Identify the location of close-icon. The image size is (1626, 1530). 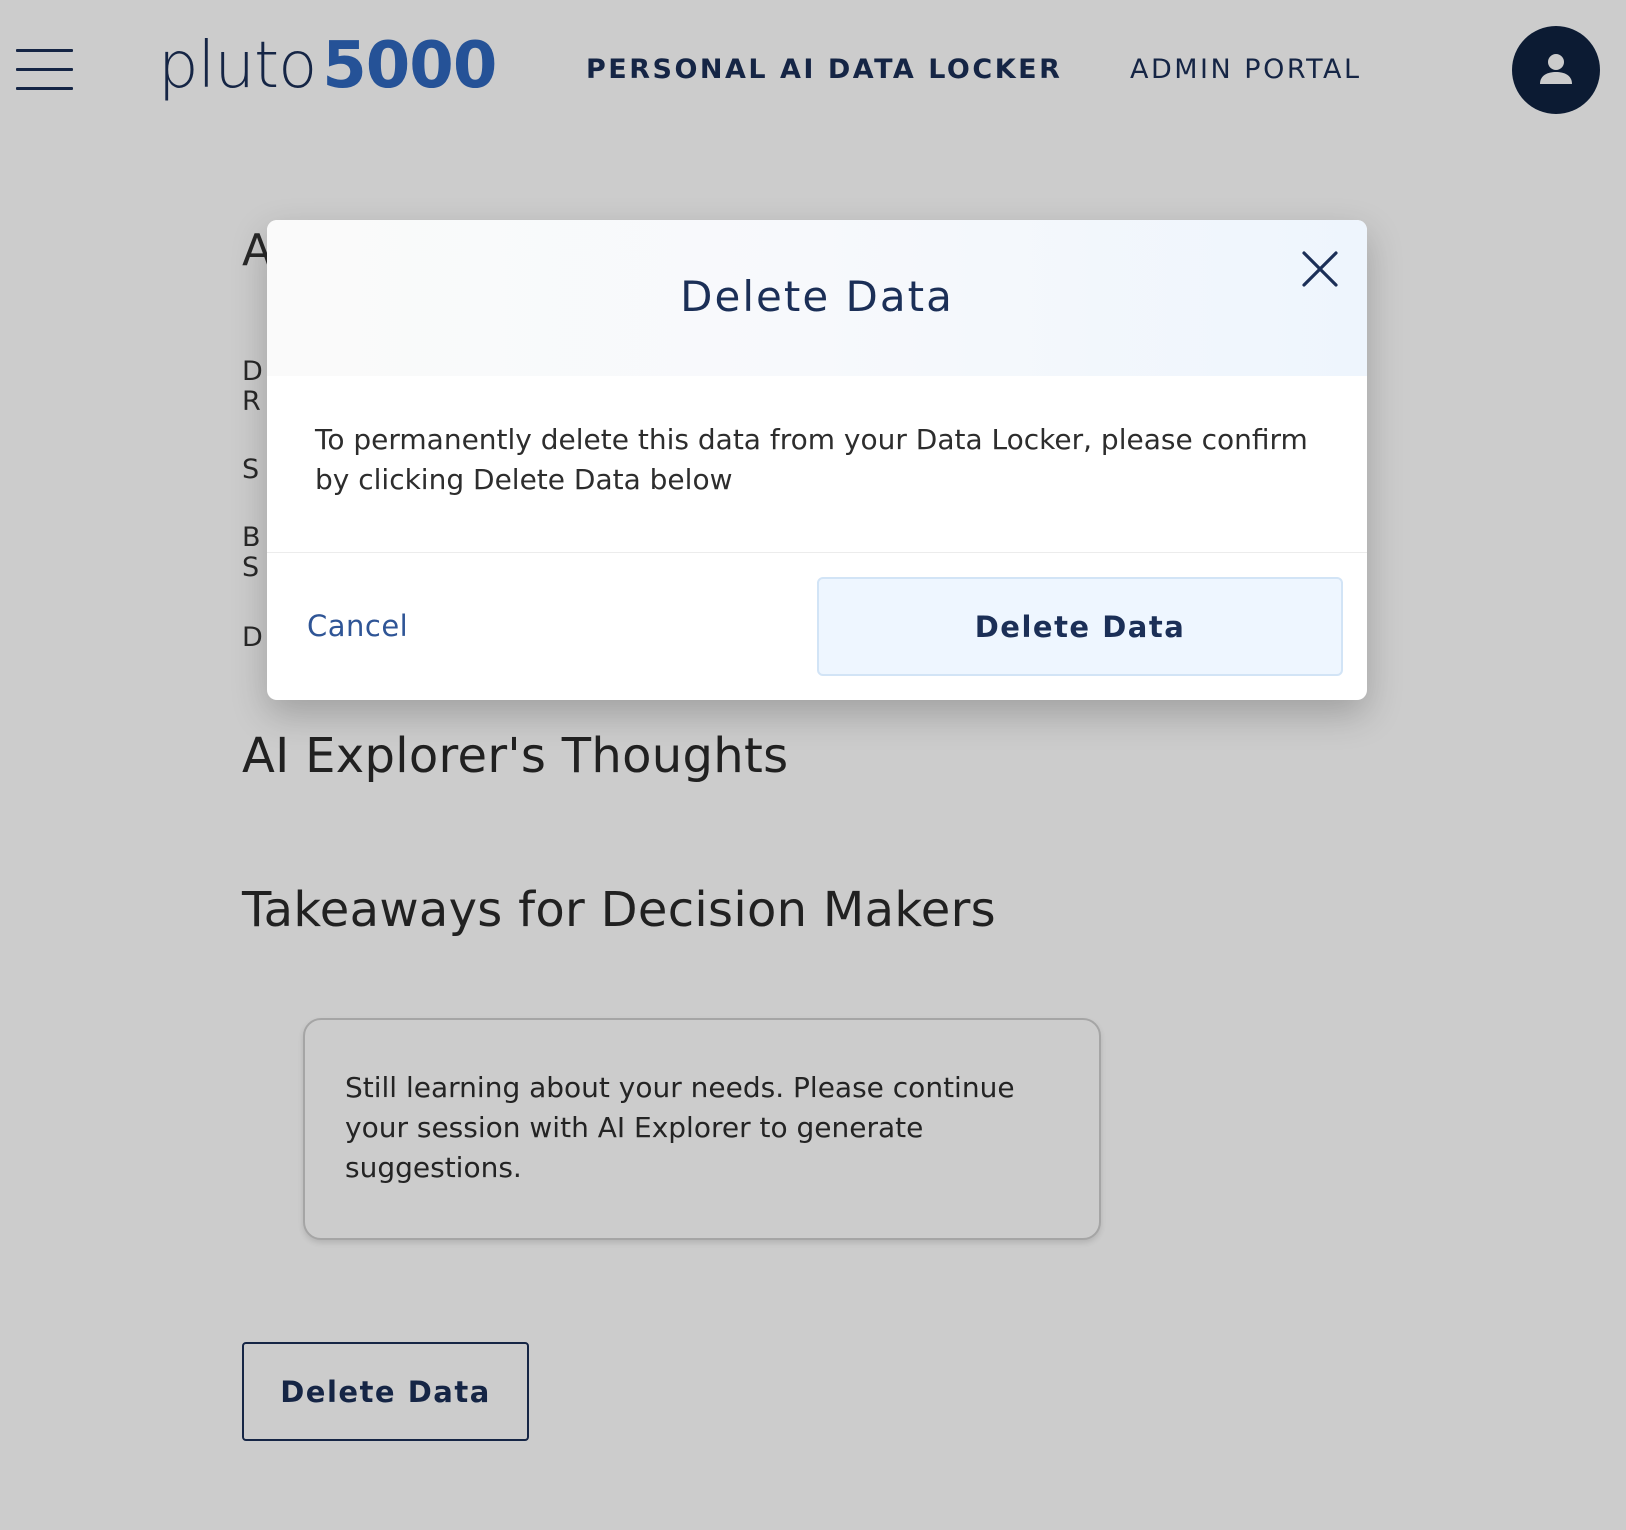
(1320, 269).